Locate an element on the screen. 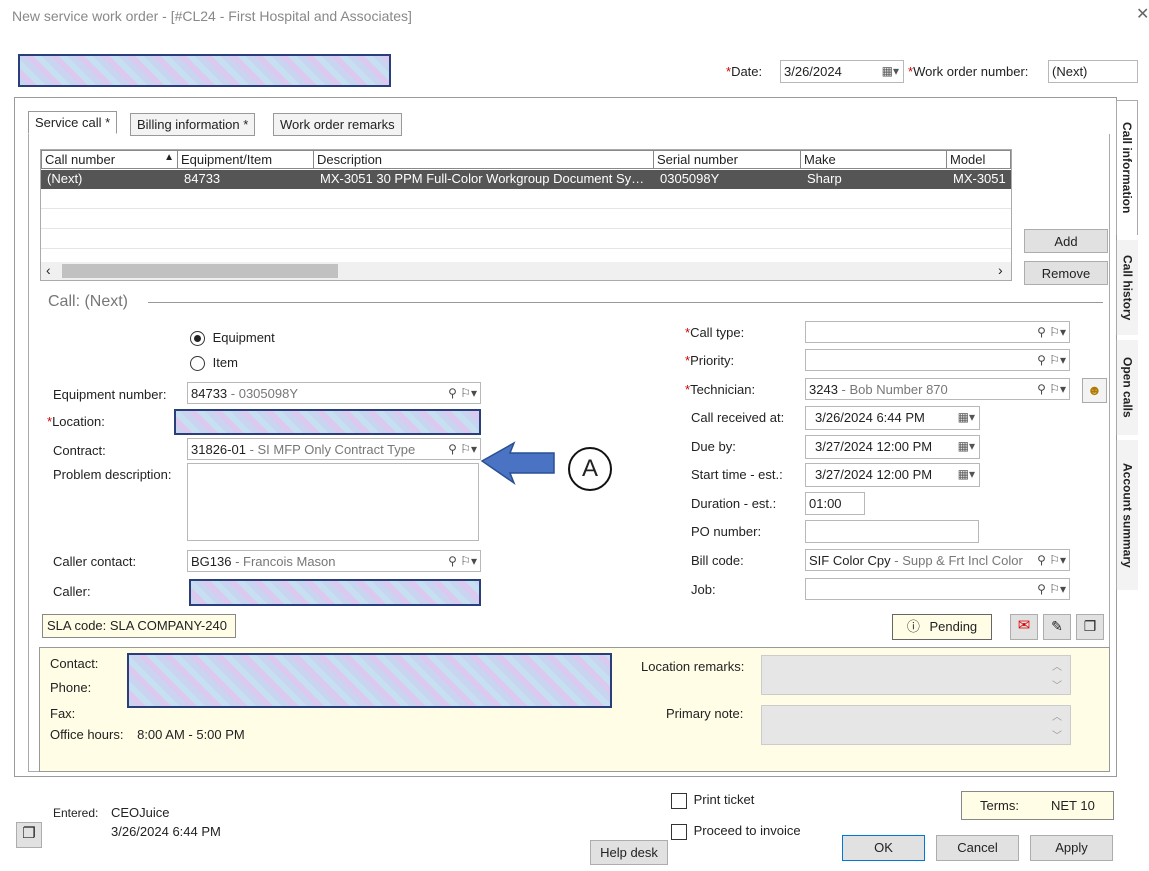 Image resolution: width=1149 pixels, height=871 pixels. entered-label: Entered: is located at coordinates (76, 813).